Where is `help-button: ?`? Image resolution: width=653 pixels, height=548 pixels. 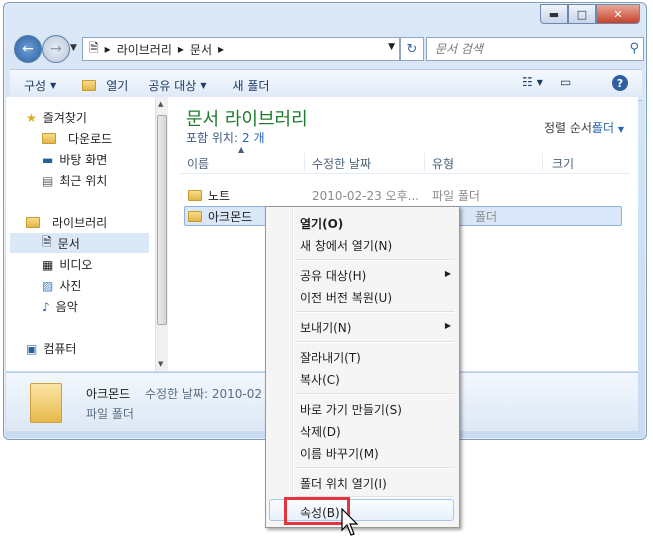
help-button: ? is located at coordinates (620, 83).